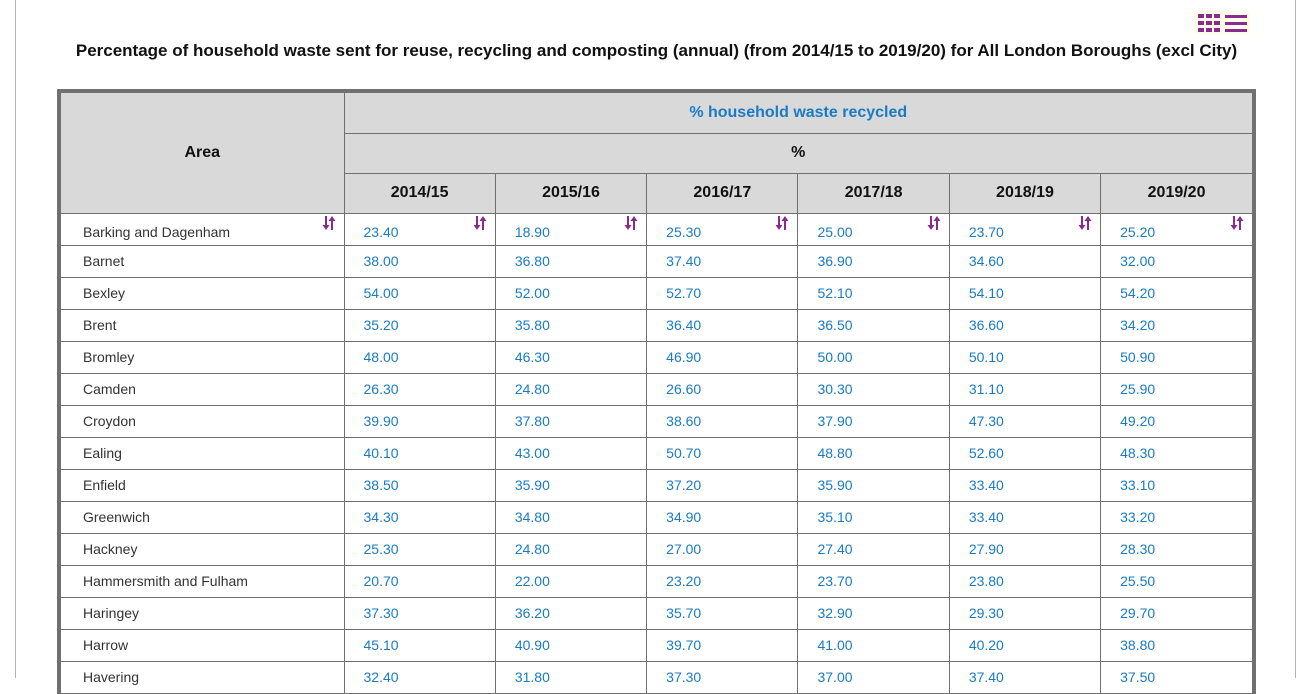 The height and width of the screenshot is (694, 1307). Describe the element at coordinates (1138, 389) in the screenshot. I see `value-text: 25.90` at that location.